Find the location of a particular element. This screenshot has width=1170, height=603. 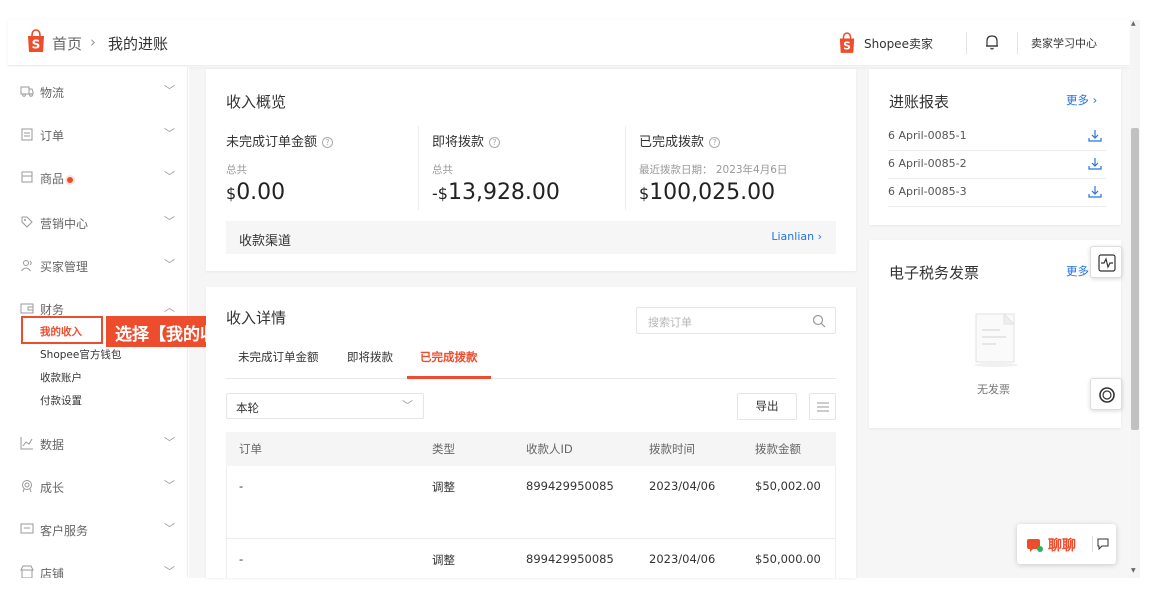

table-cell: $50,002.00 is located at coordinates (788, 486).